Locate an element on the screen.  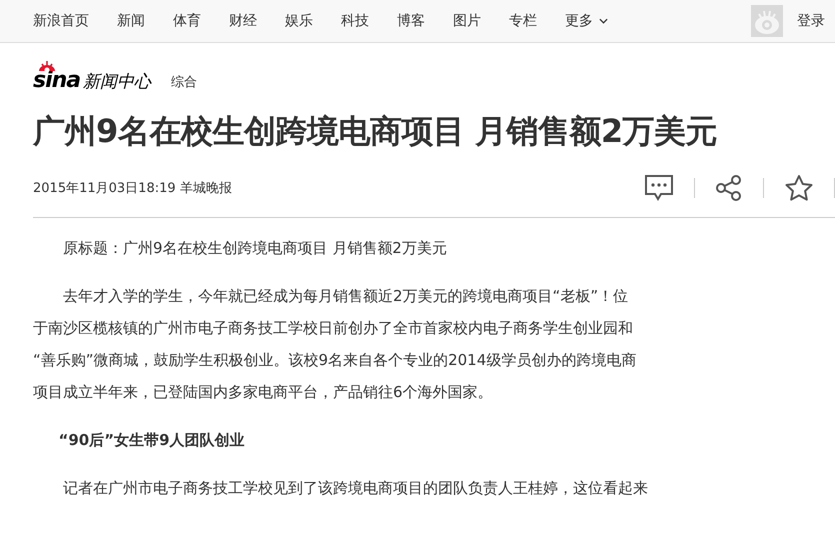
paragraph: 原标题：广州9名在校生创跨境电商项目 月销售额2万美元 is located at coordinates (255, 248).